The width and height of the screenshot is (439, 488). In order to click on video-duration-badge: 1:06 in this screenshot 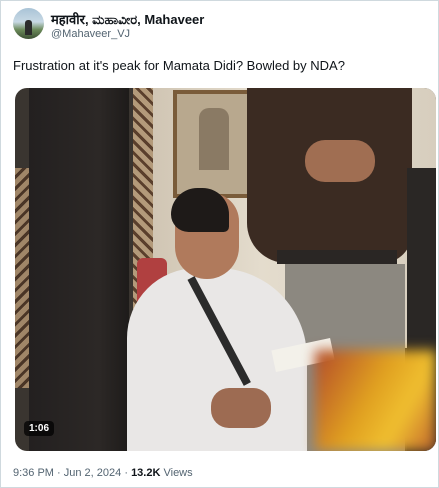, I will do `click(39, 428)`.